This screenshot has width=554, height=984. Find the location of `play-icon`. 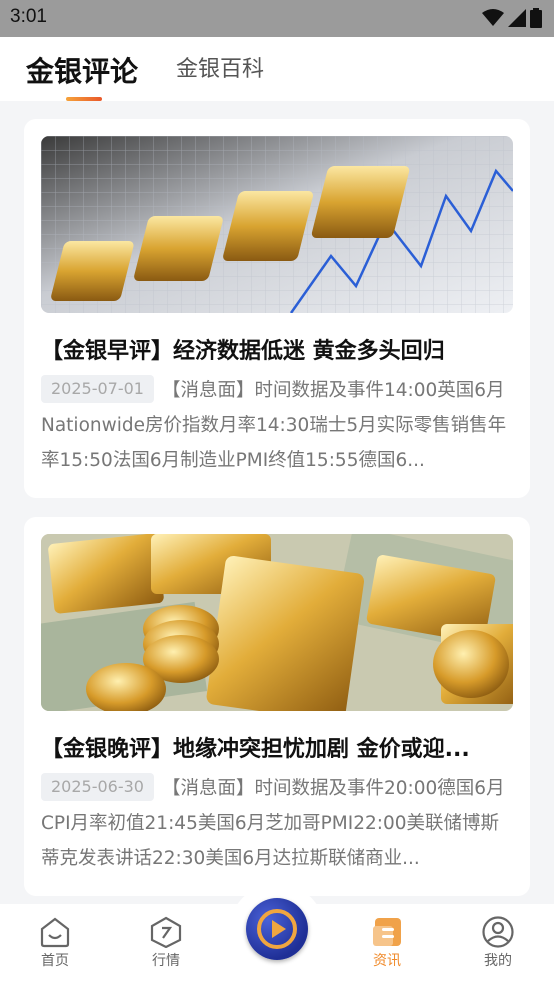

play-icon is located at coordinates (277, 929).